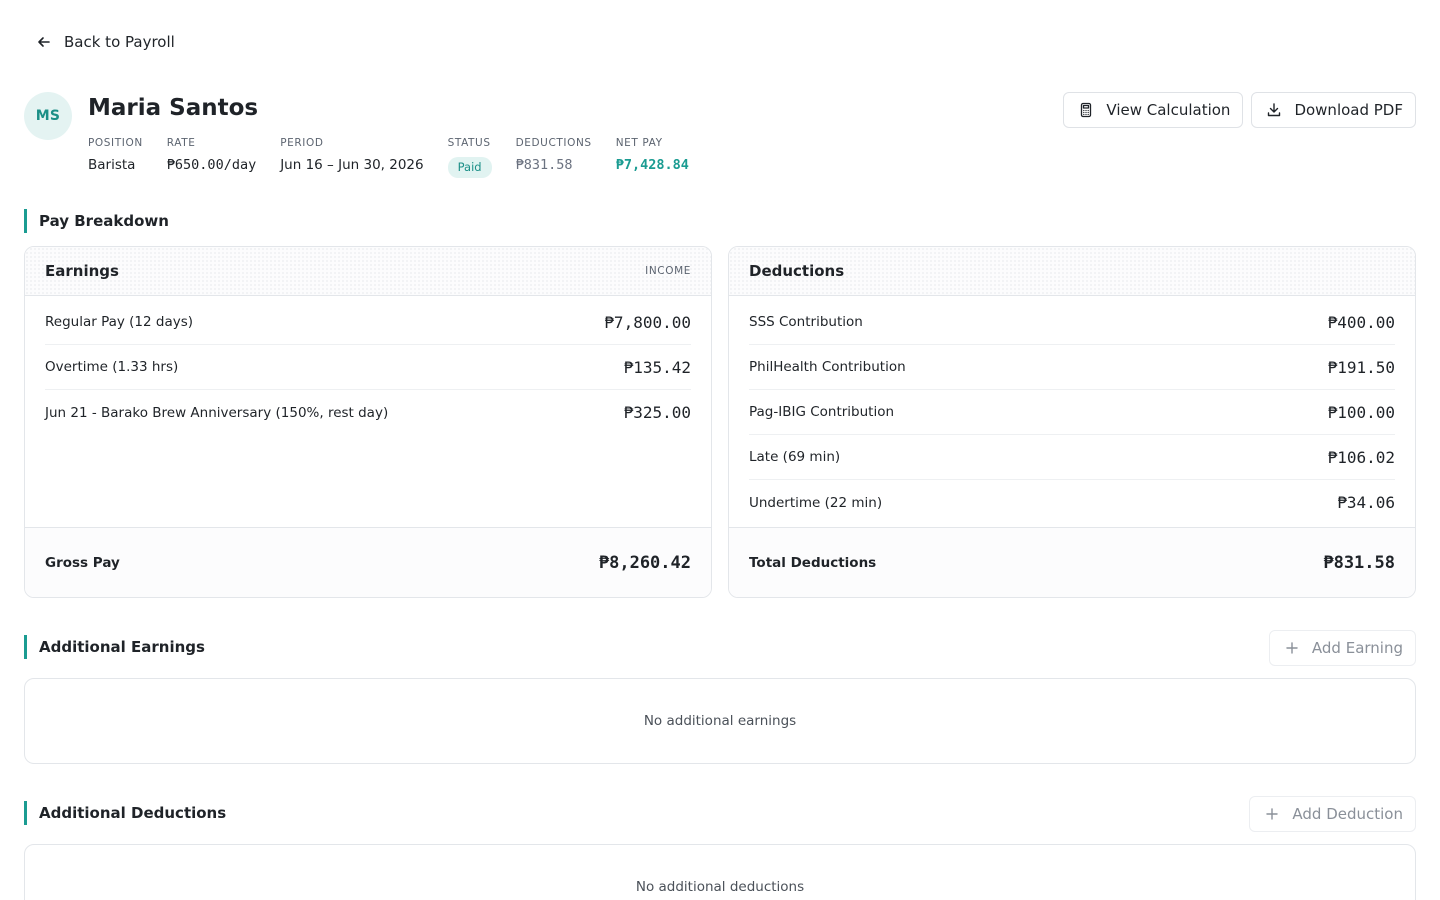 This screenshot has height=900, width=1440. Describe the element at coordinates (644, 562) in the screenshot. I see `gross-pay-amount: ₱8,260.42` at that location.